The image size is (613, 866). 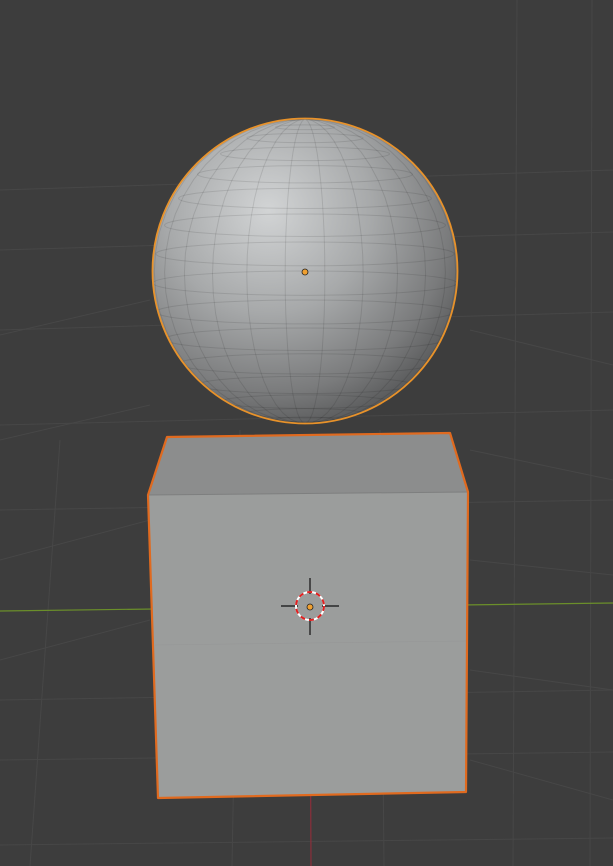 What do you see at coordinates (310, 607) in the screenshot?
I see `cube-origin-dot` at bounding box center [310, 607].